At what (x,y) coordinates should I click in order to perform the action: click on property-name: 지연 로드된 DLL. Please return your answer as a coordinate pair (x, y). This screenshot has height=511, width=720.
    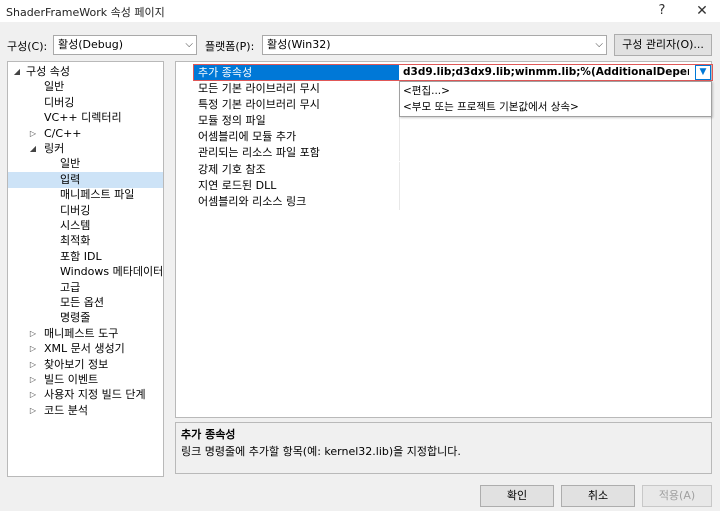
    Looking at the image, I should click on (237, 185).